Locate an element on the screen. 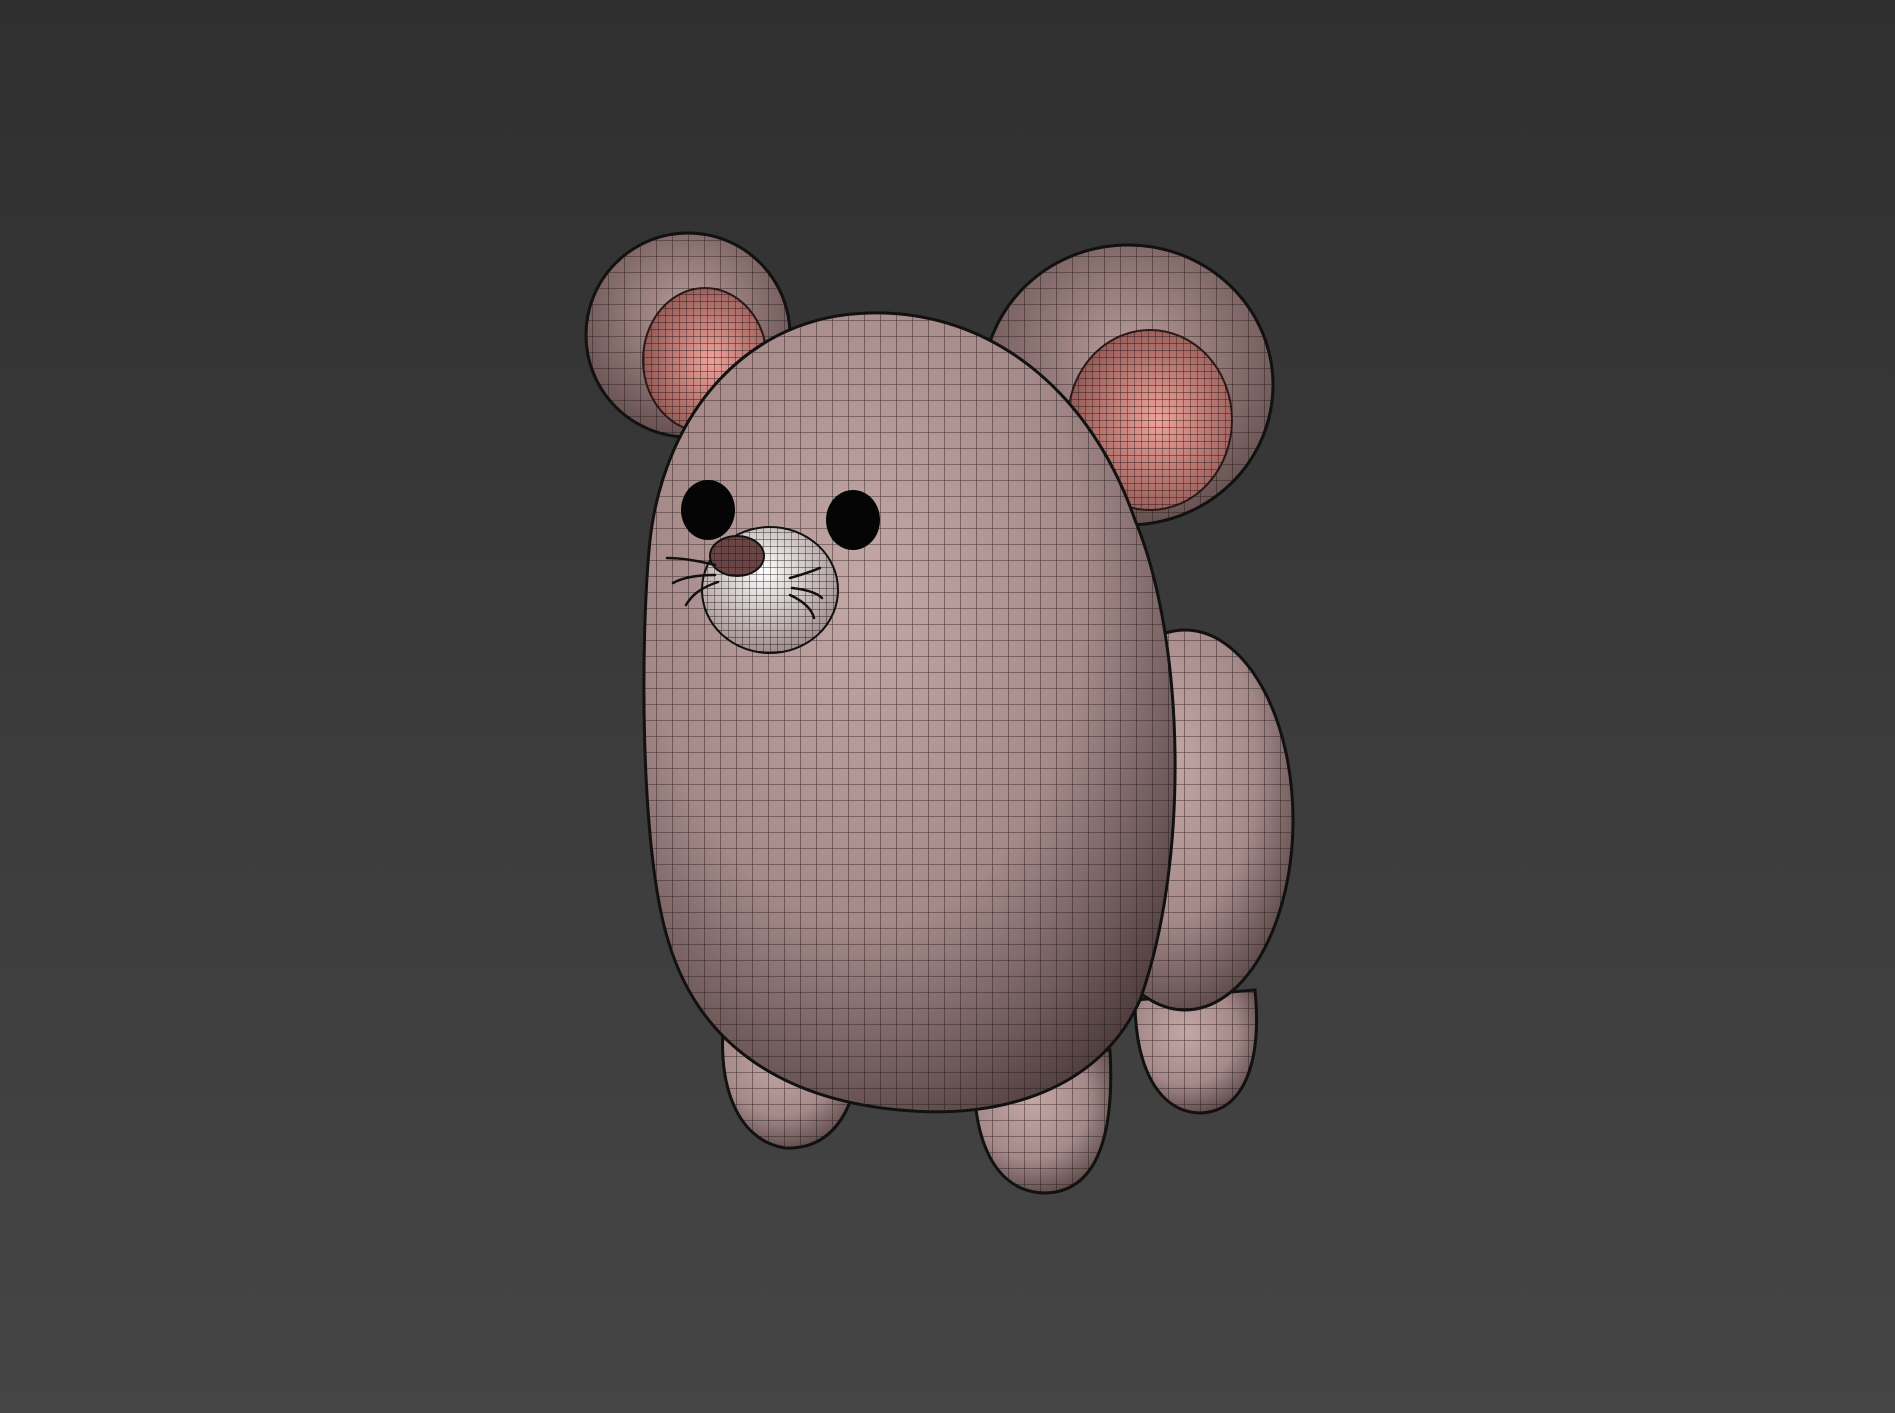 The width and height of the screenshot is (1895, 1413). eye-right is located at coordinates (853, 520).